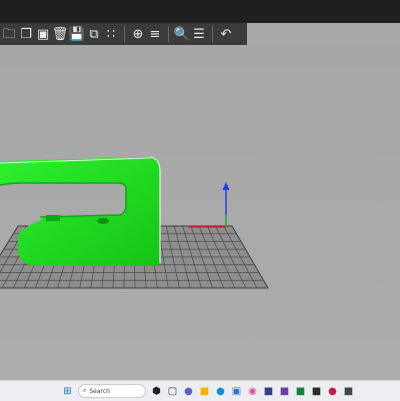  I want to click on app3-taskbar-button: ■, so click(348, 391).